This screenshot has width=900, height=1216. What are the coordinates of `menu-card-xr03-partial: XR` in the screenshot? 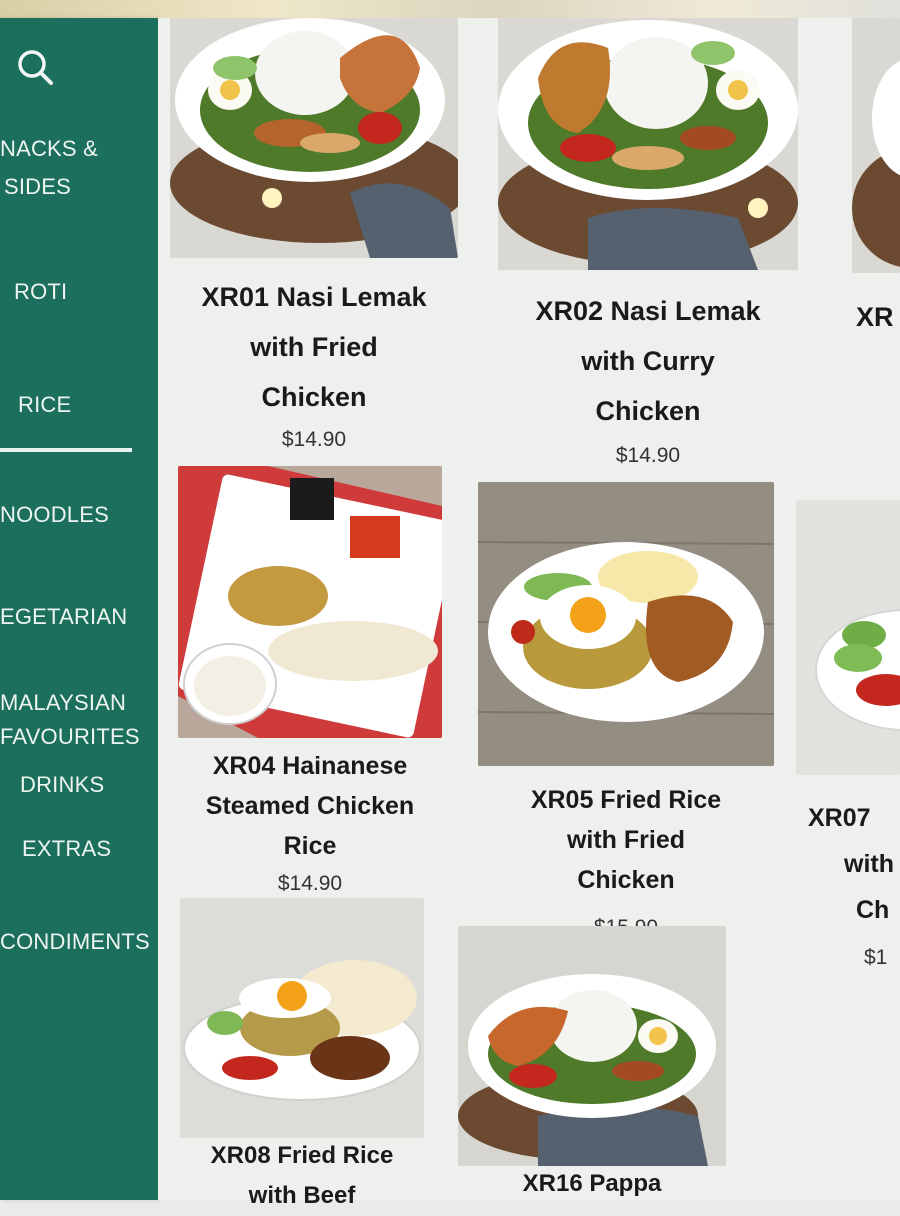 It's located at (876, 183).